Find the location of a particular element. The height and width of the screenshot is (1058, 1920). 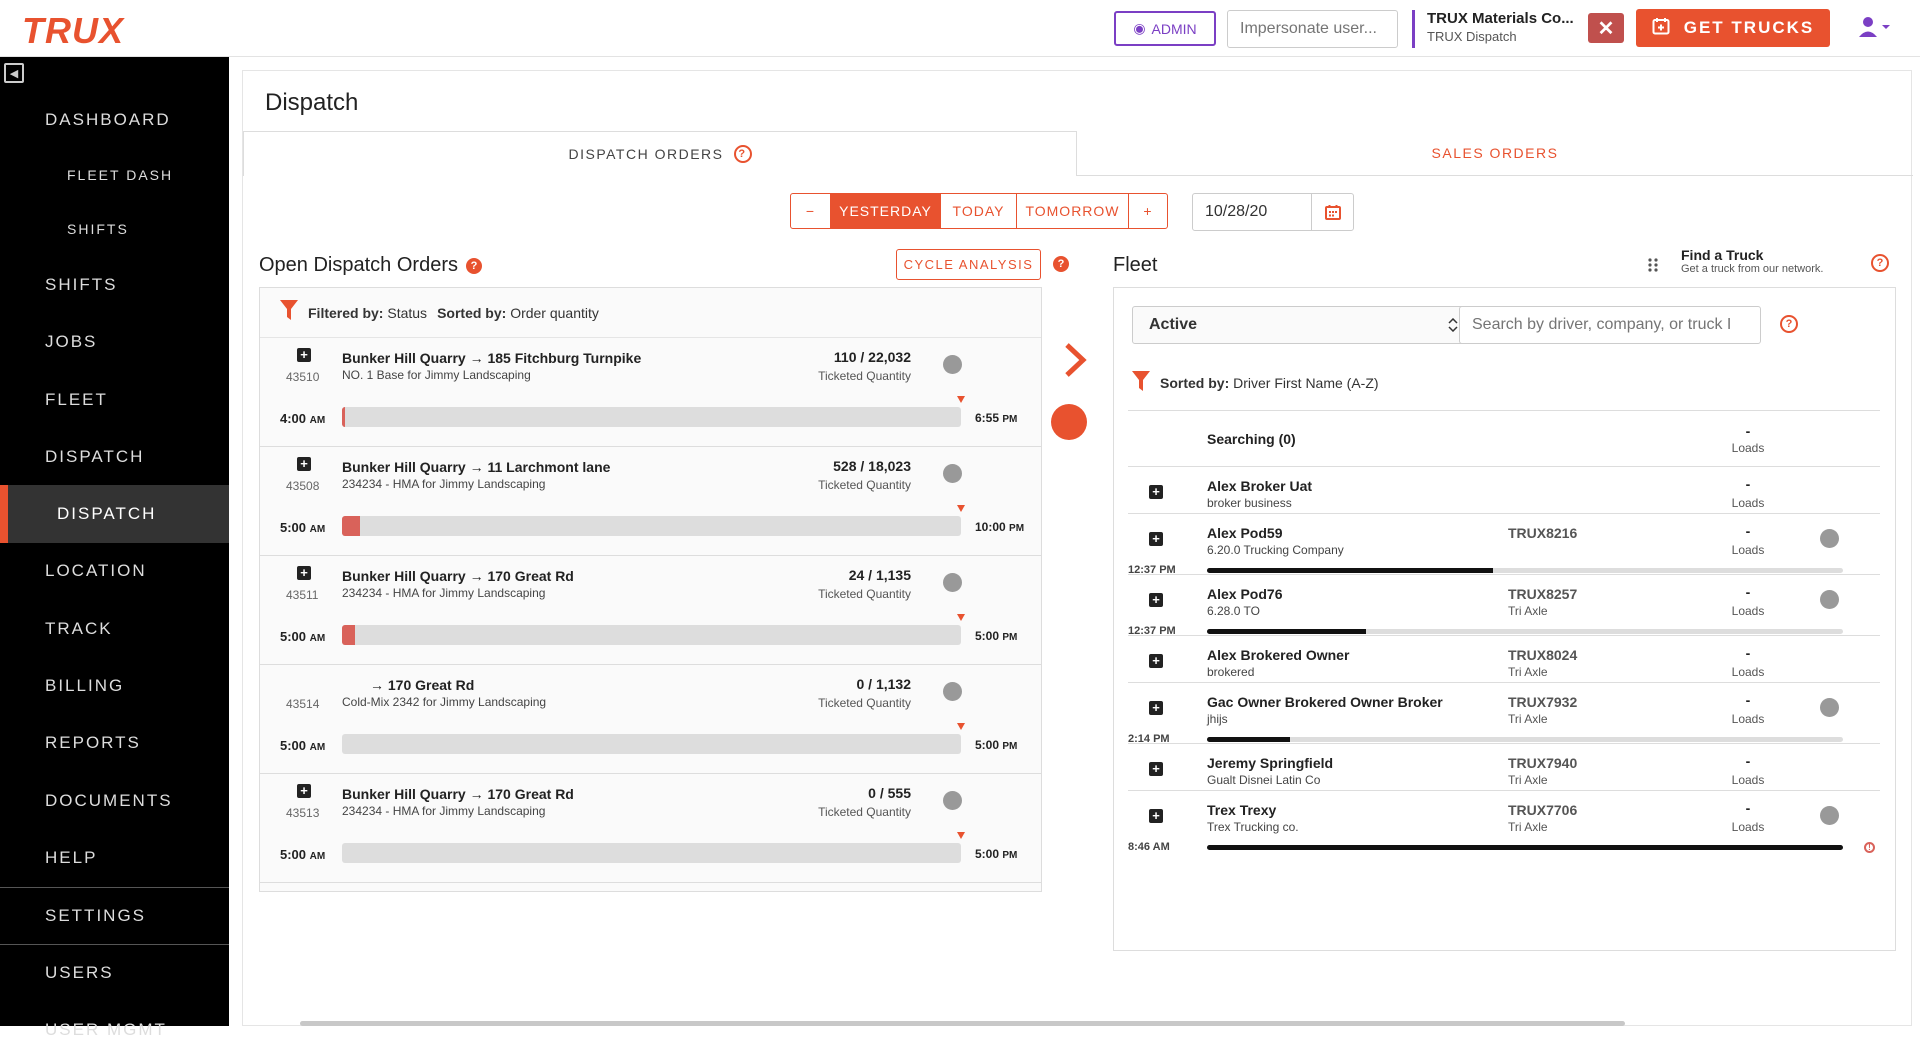

trux-logo: TRUX is located at coordinates (73, 31).